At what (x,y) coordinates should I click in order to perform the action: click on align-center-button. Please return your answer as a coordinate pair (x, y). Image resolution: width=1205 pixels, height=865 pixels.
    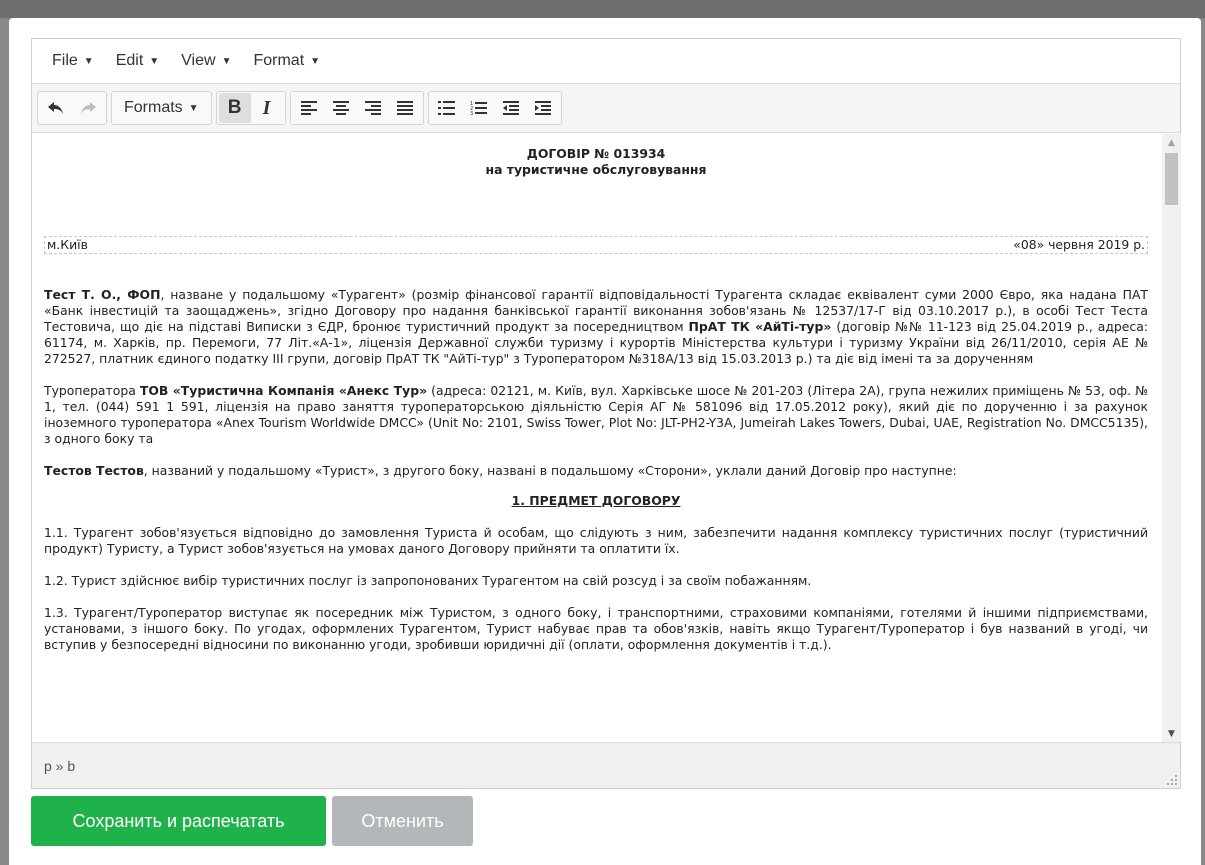
    Looking at the image, I should click on (341, 108).